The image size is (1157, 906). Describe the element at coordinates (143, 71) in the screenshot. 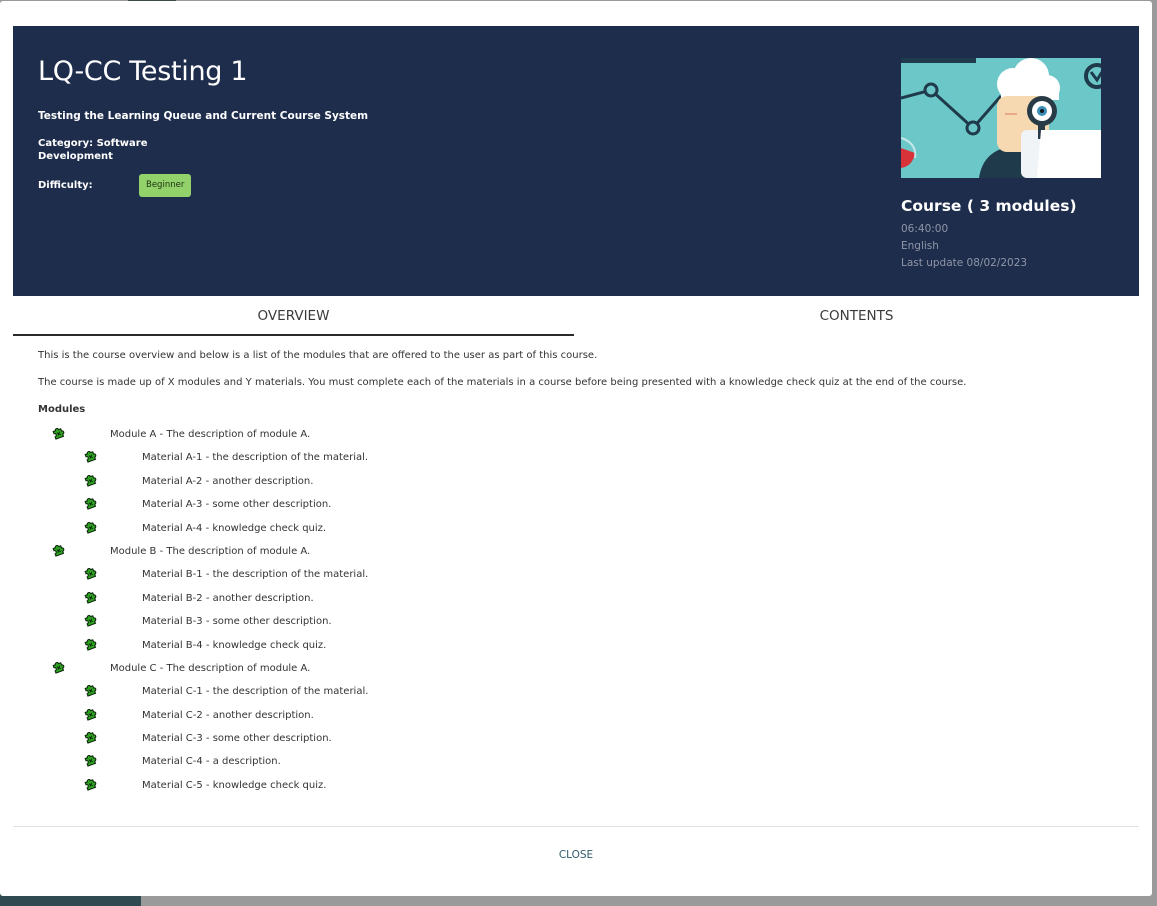

I see `course-title: LQ-CC Testing 1` at that location.